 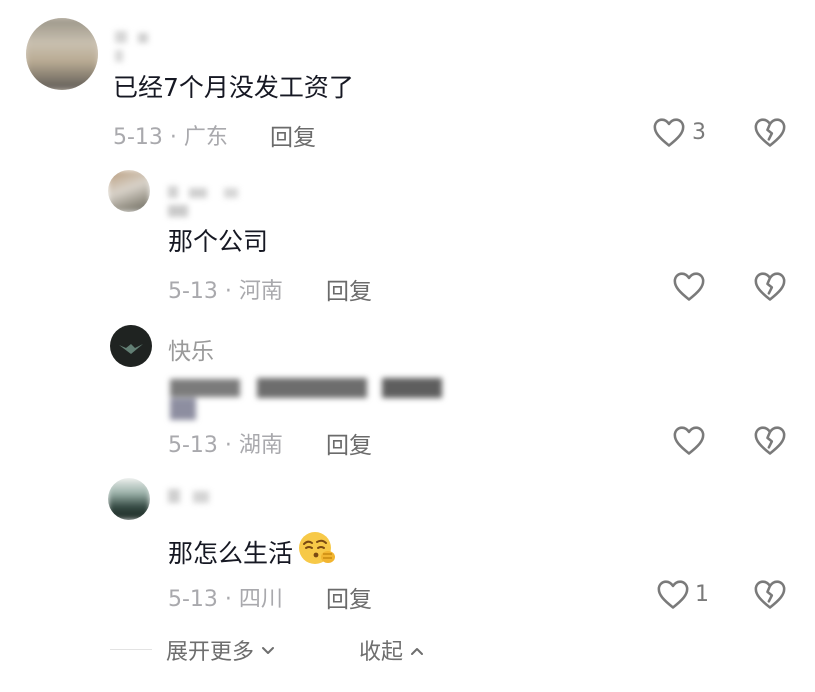 I want to click on collapse-button: 收起, so click(x=392, y=650).